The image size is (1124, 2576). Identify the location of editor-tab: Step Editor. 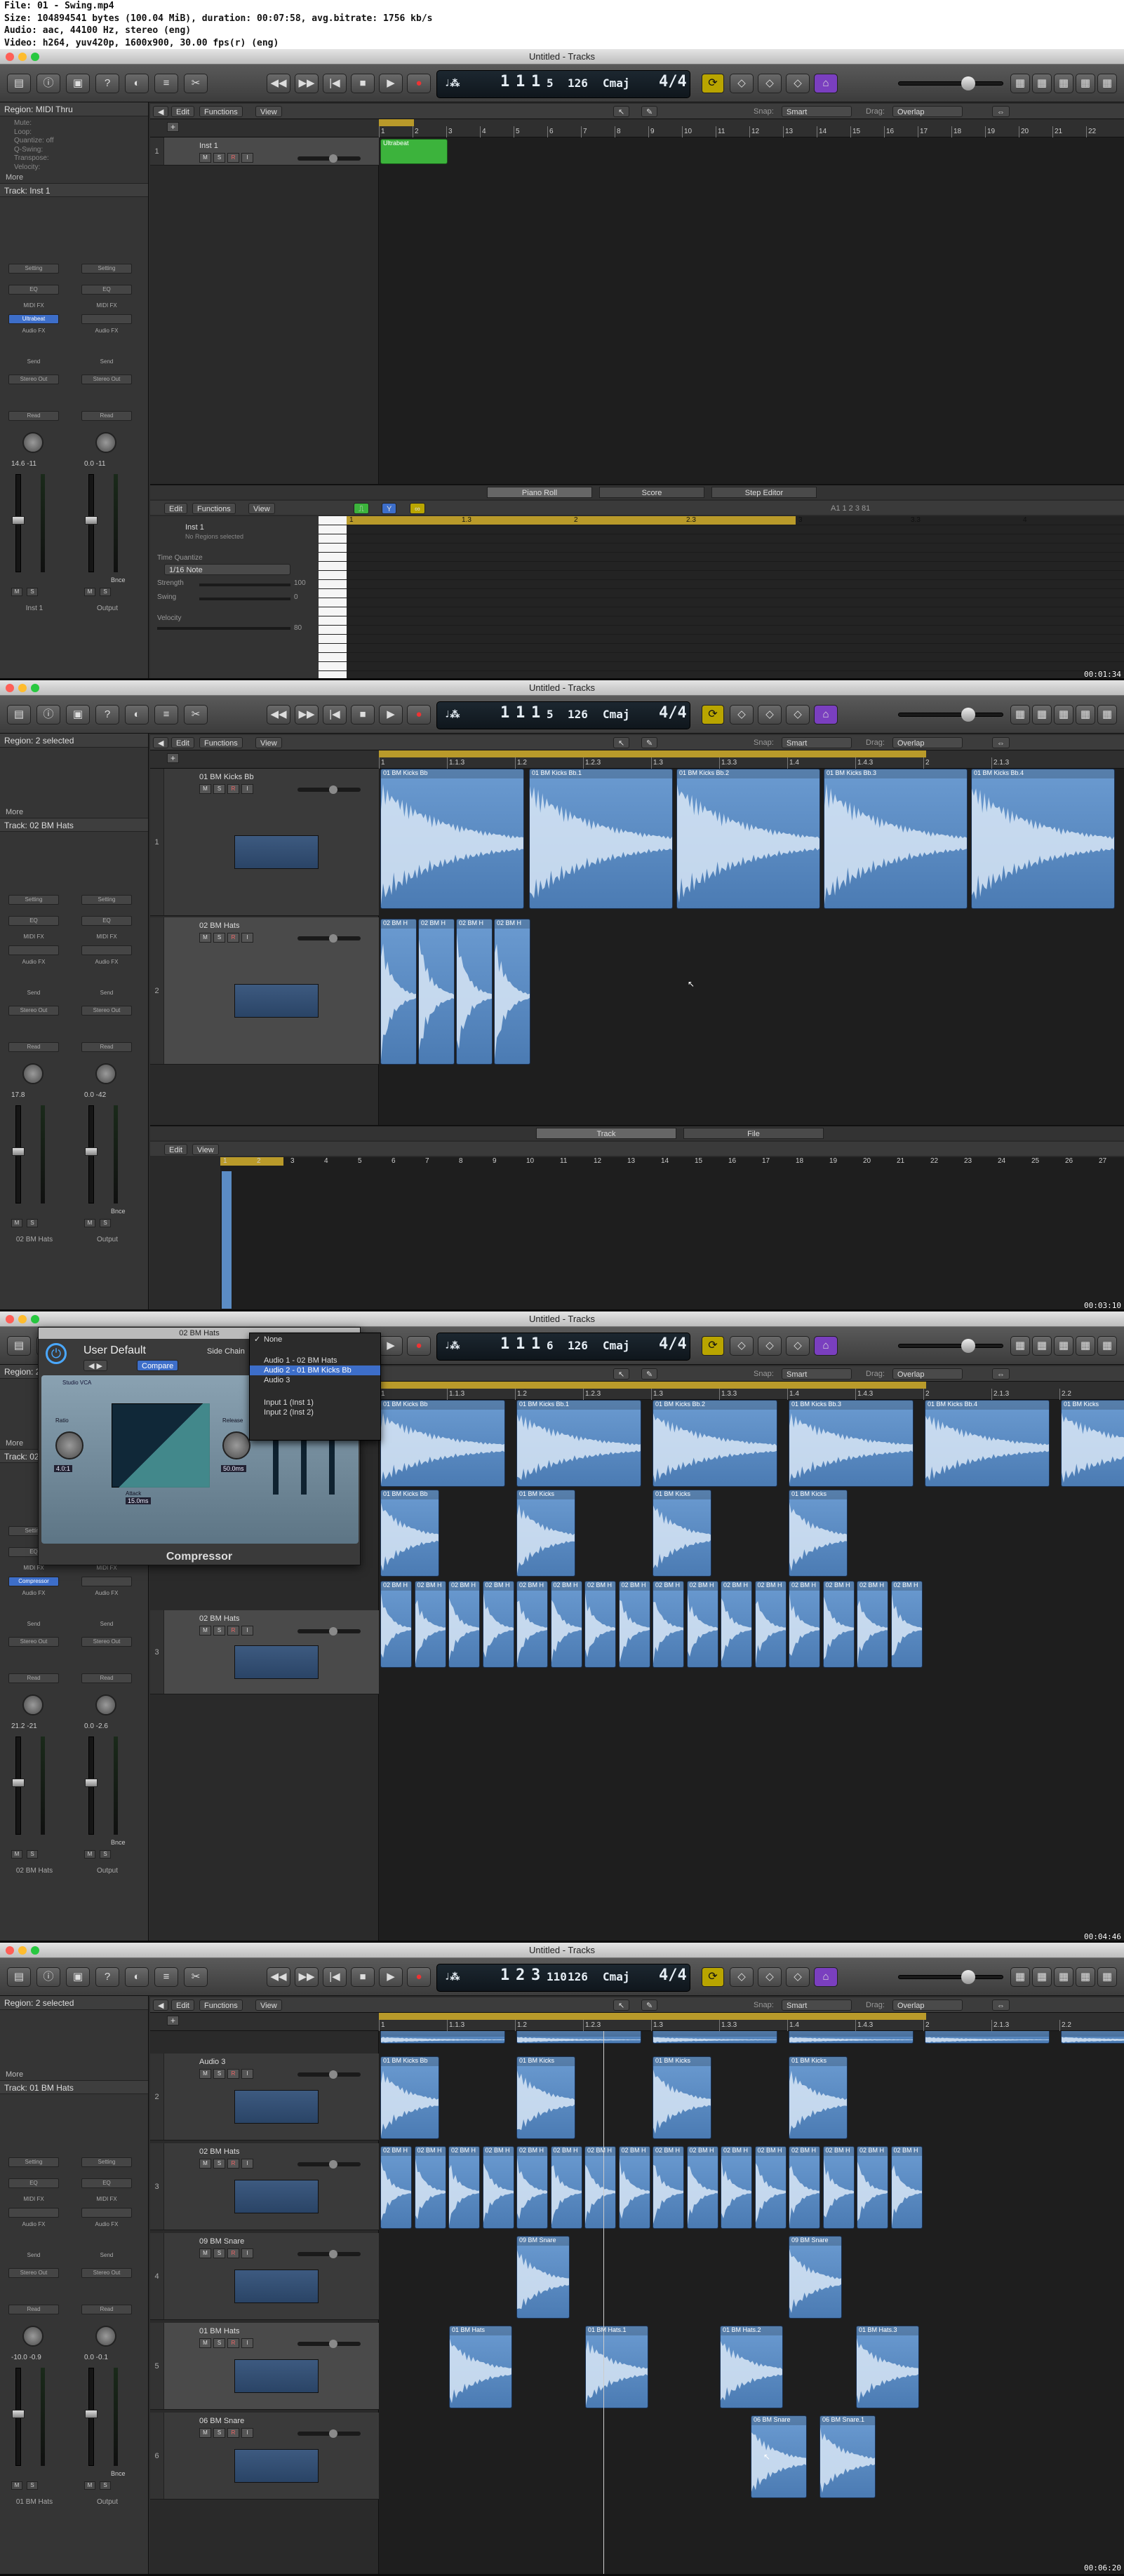
(764, 492).